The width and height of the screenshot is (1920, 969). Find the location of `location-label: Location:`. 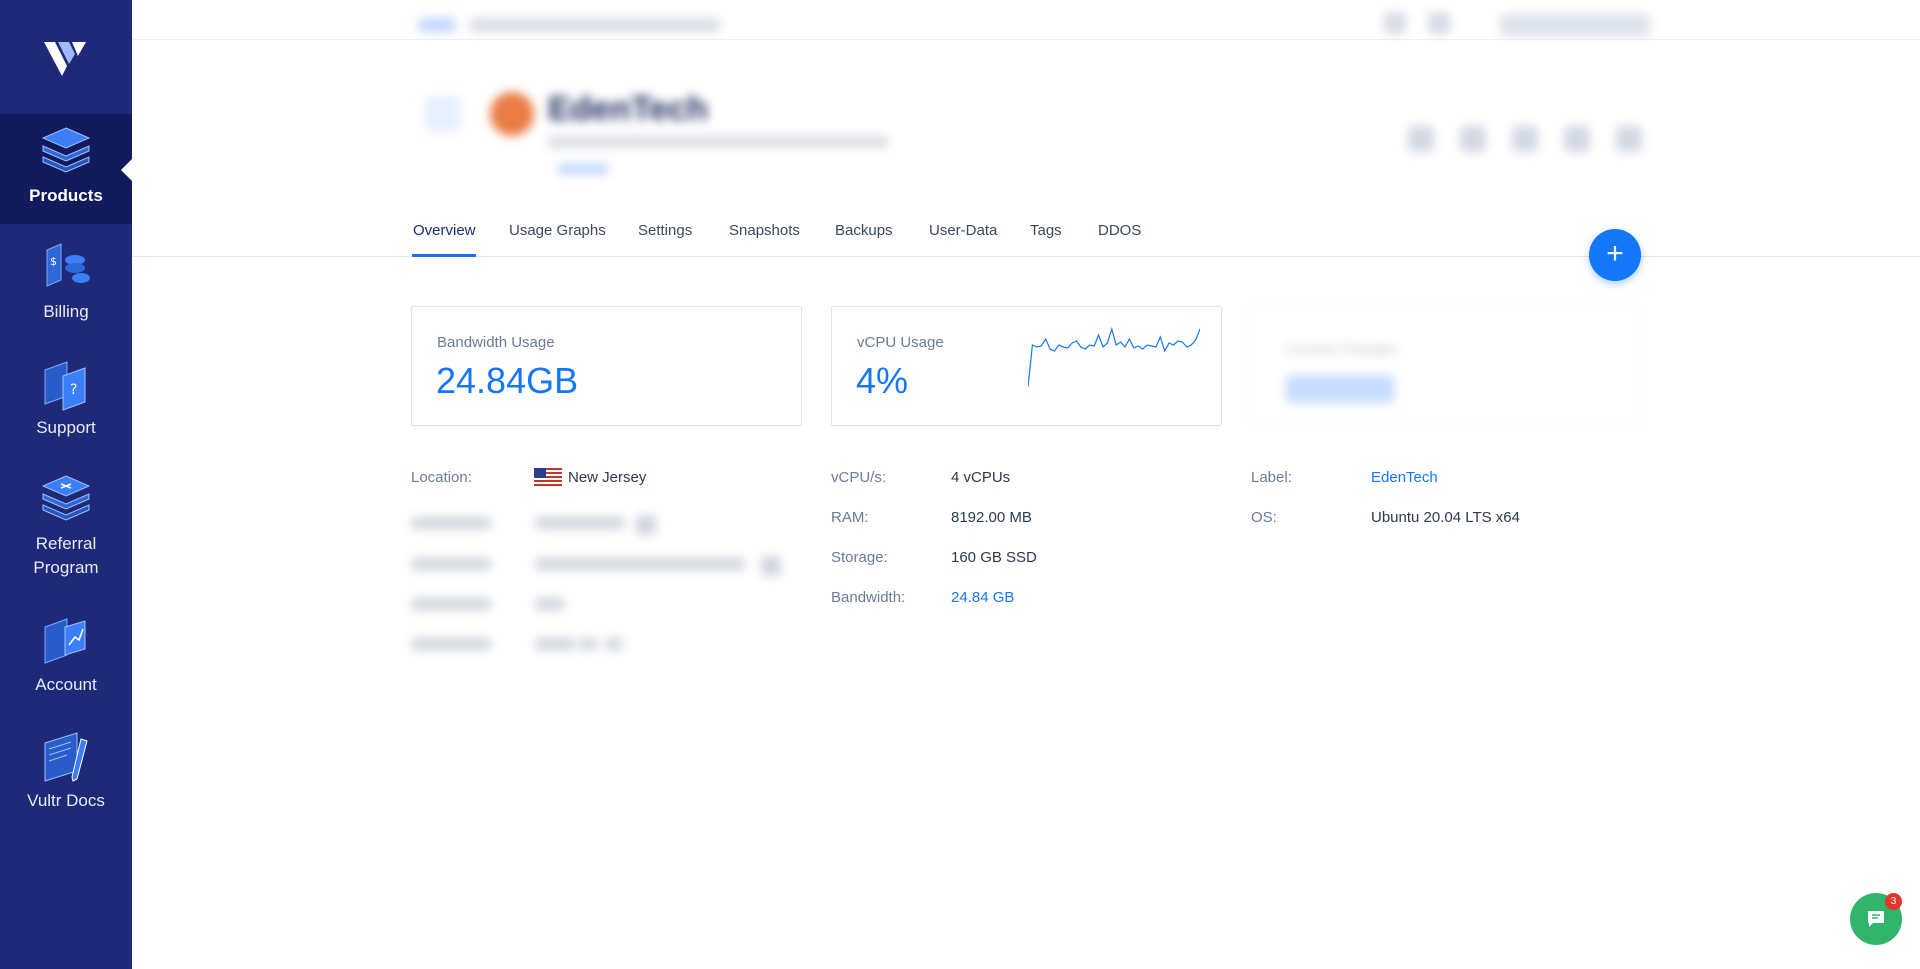

location-label: Location: is located at coordinates (441, 477).